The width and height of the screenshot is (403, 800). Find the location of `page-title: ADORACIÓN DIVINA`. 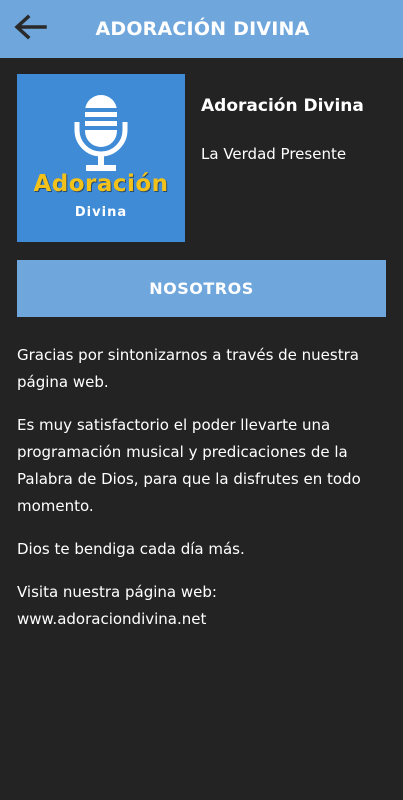

page-title: ADORACIÓN DIVINA is located at coordinates (202, 29).